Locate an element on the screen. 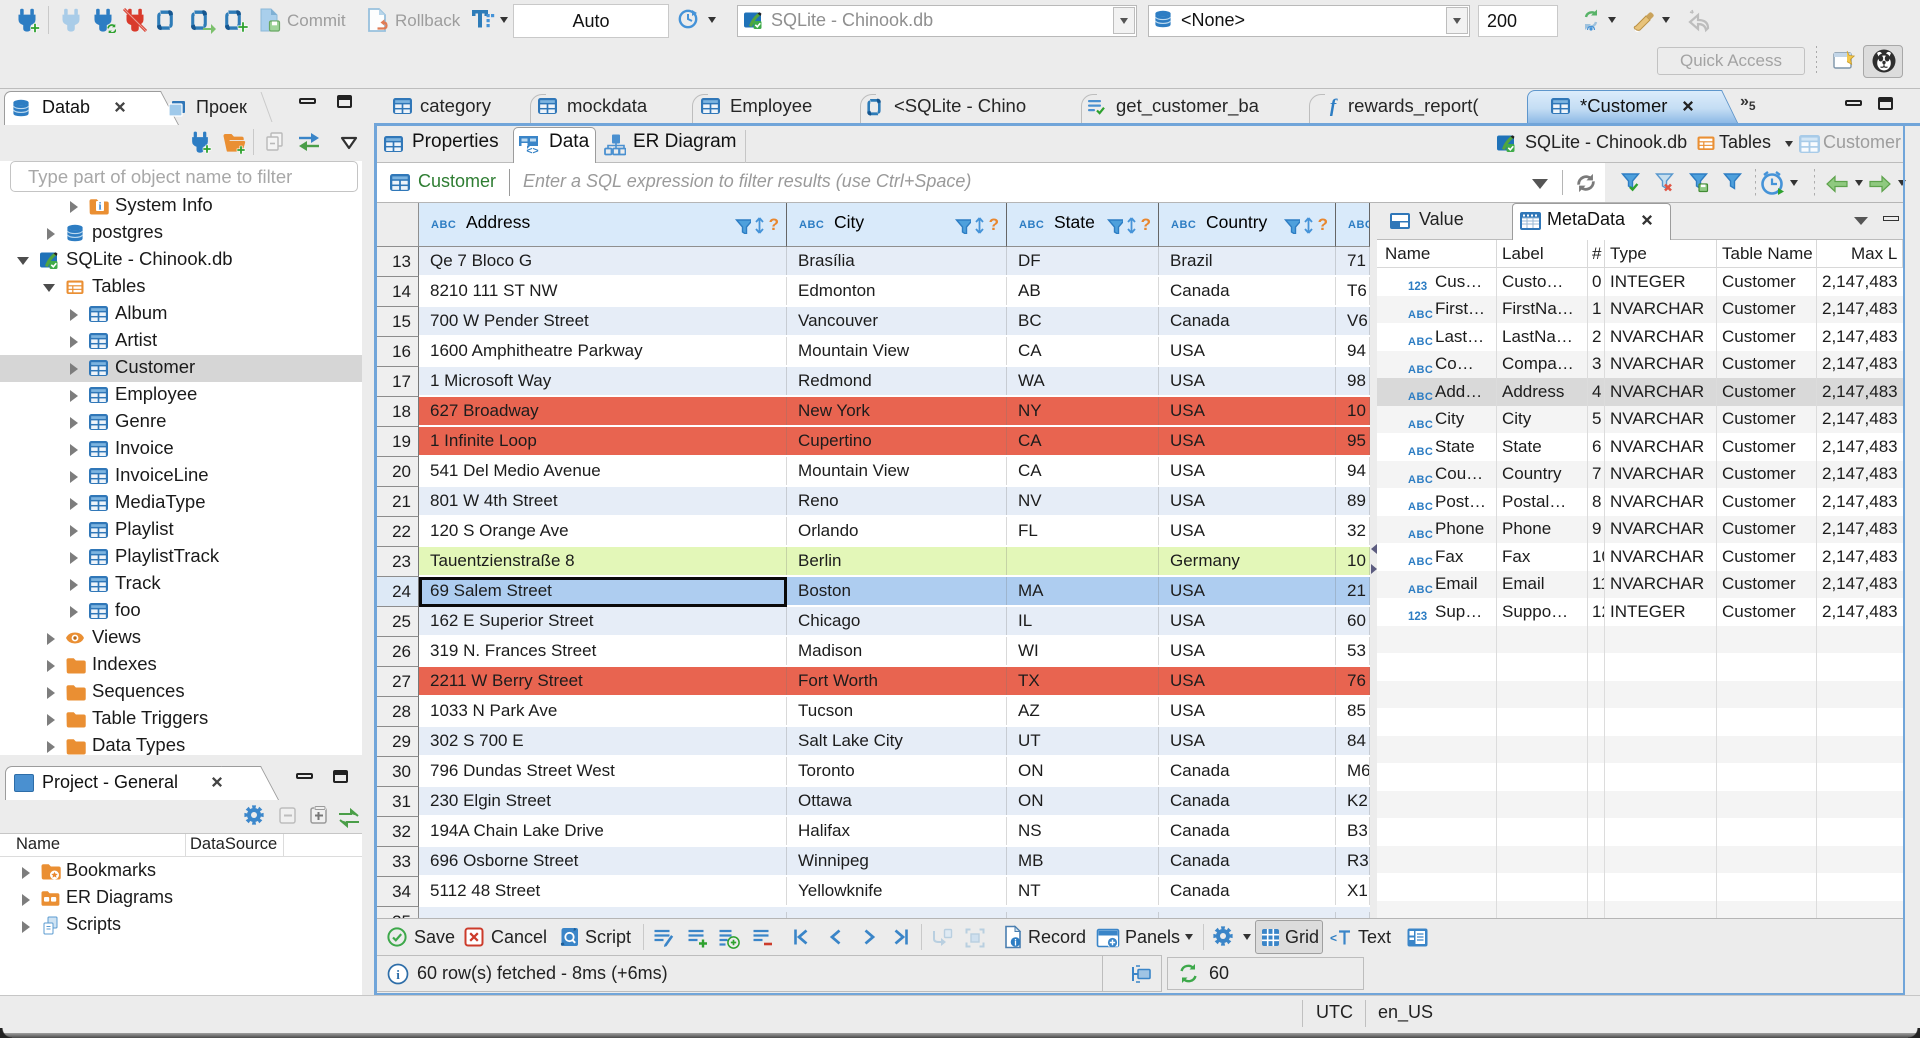 The width and height of the screenshot is (1920, 1038). svg-text: f is located at coordinates (1334, 106).